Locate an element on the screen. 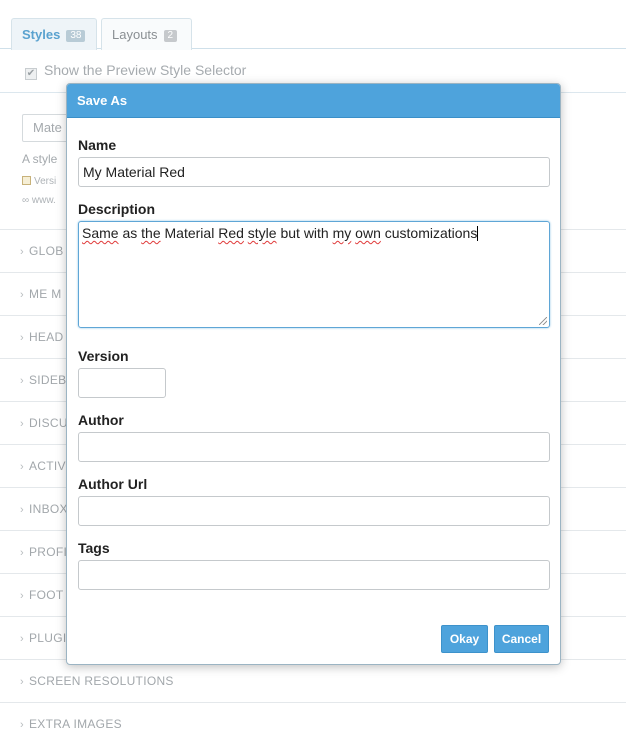  spellcheck-word: Same is located at coordinates (100, 233).